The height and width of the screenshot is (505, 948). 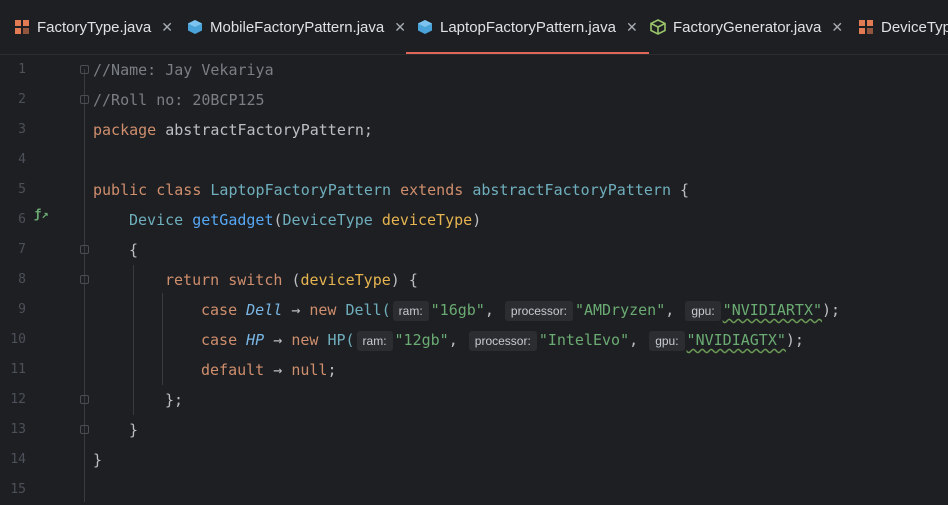 I want to click on override-marker-icon: ƒ↗, so click(x=41, y=214).